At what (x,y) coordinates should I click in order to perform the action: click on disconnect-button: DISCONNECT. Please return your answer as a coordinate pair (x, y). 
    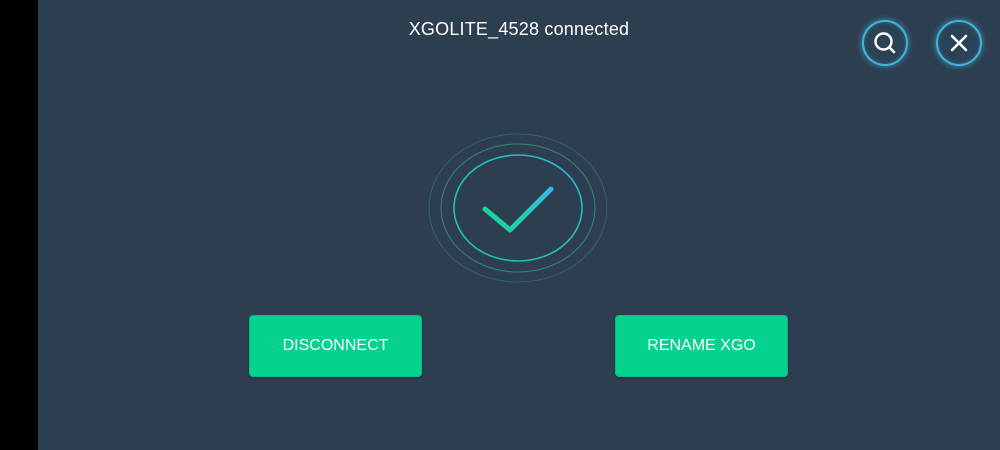
    Looking at the image, I should click on (335, 346).